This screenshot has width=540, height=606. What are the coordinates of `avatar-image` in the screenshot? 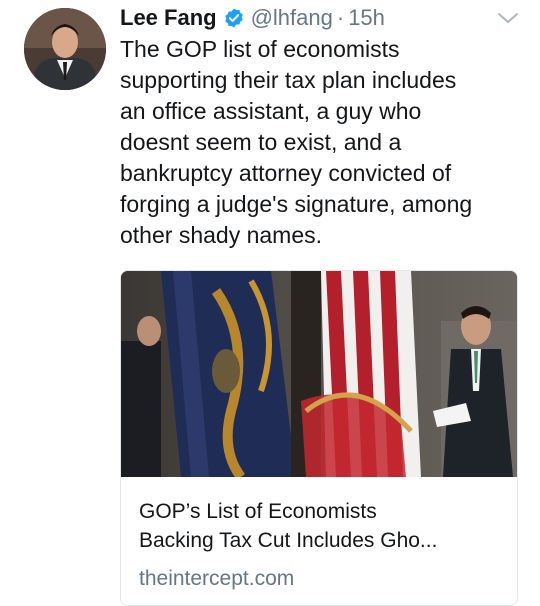 It's located at (65, 49).